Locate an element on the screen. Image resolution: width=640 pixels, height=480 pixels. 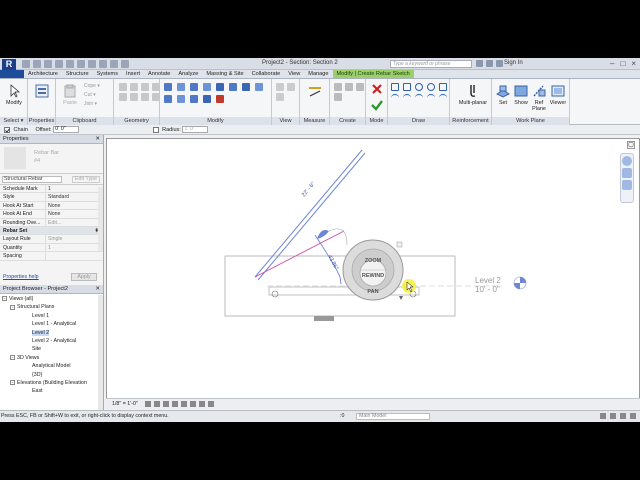
edit-type-button: Edit Type is located at coordinates (86, 179).